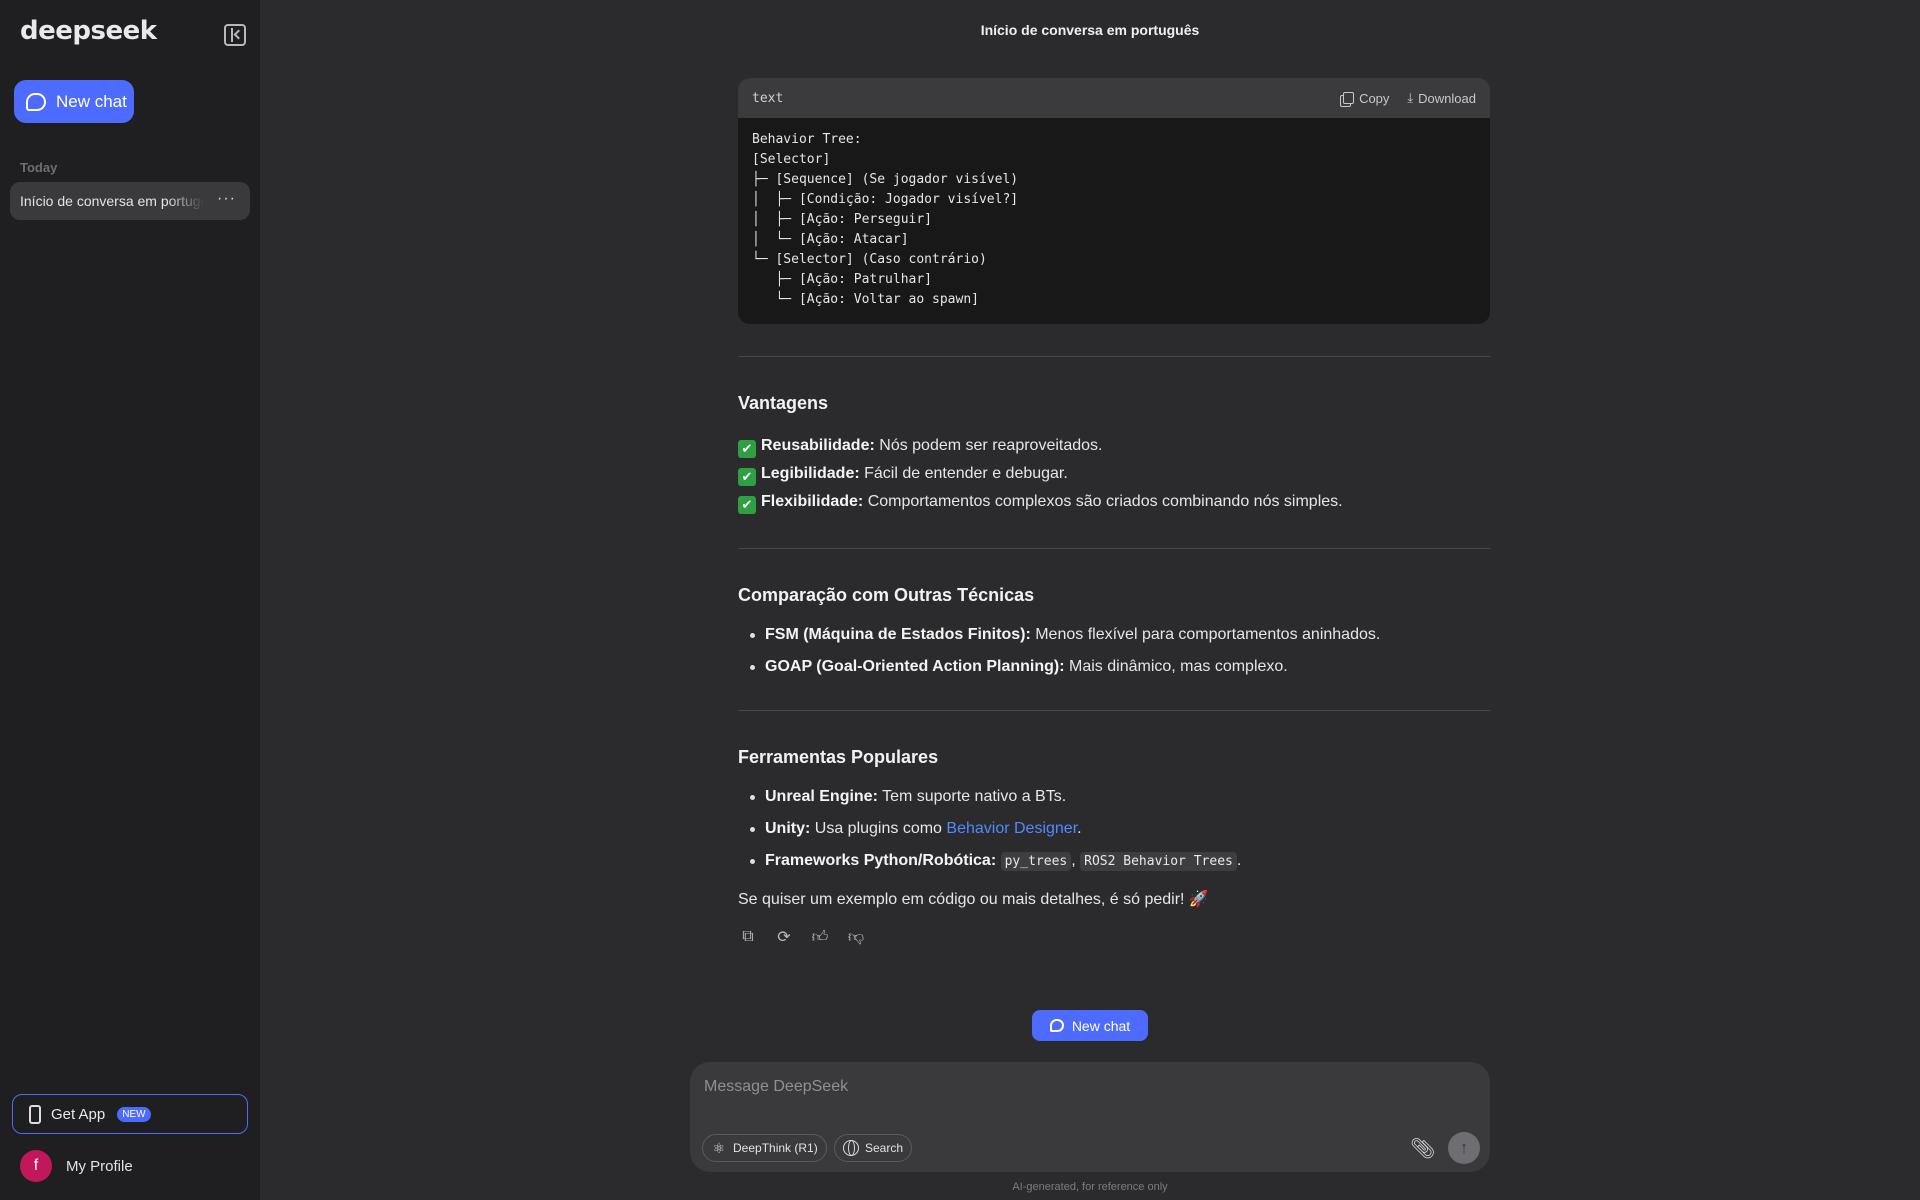 This screenshot has height=1200, width=1920. I want to click on deepthink-label: DeepThink (R1), so click(775, 1148).